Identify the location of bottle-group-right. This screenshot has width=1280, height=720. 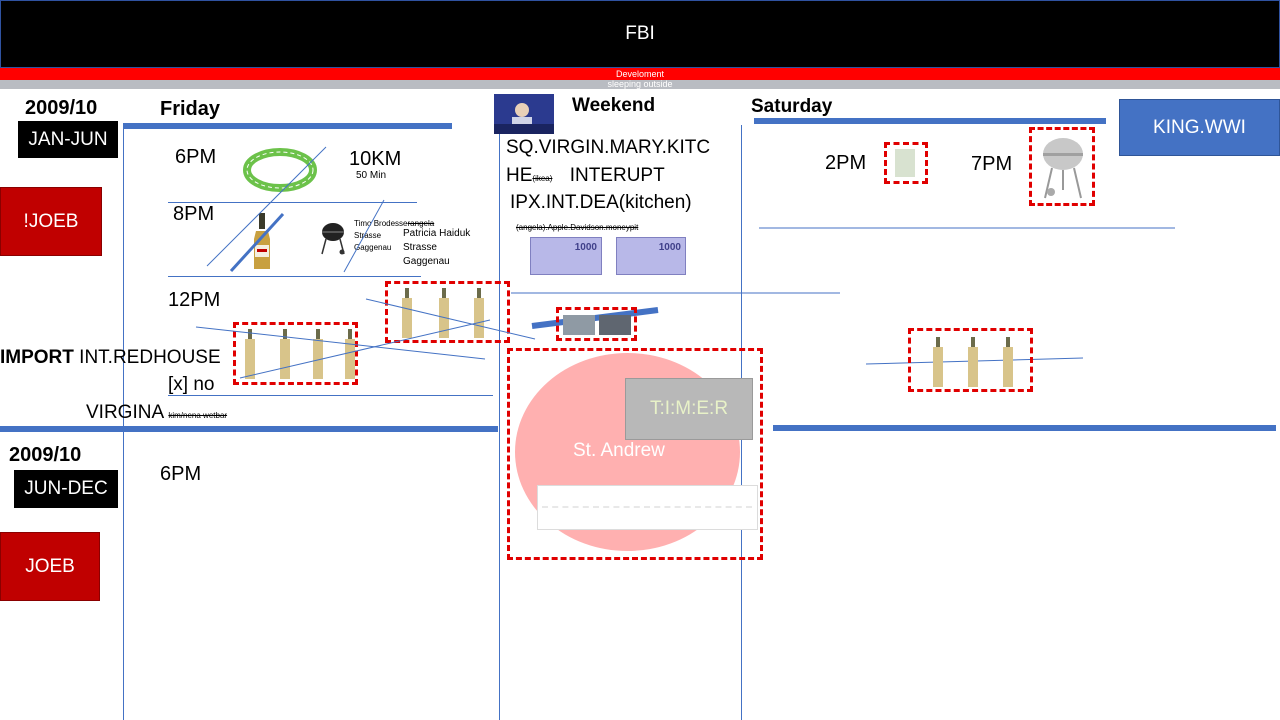
(970, 360).